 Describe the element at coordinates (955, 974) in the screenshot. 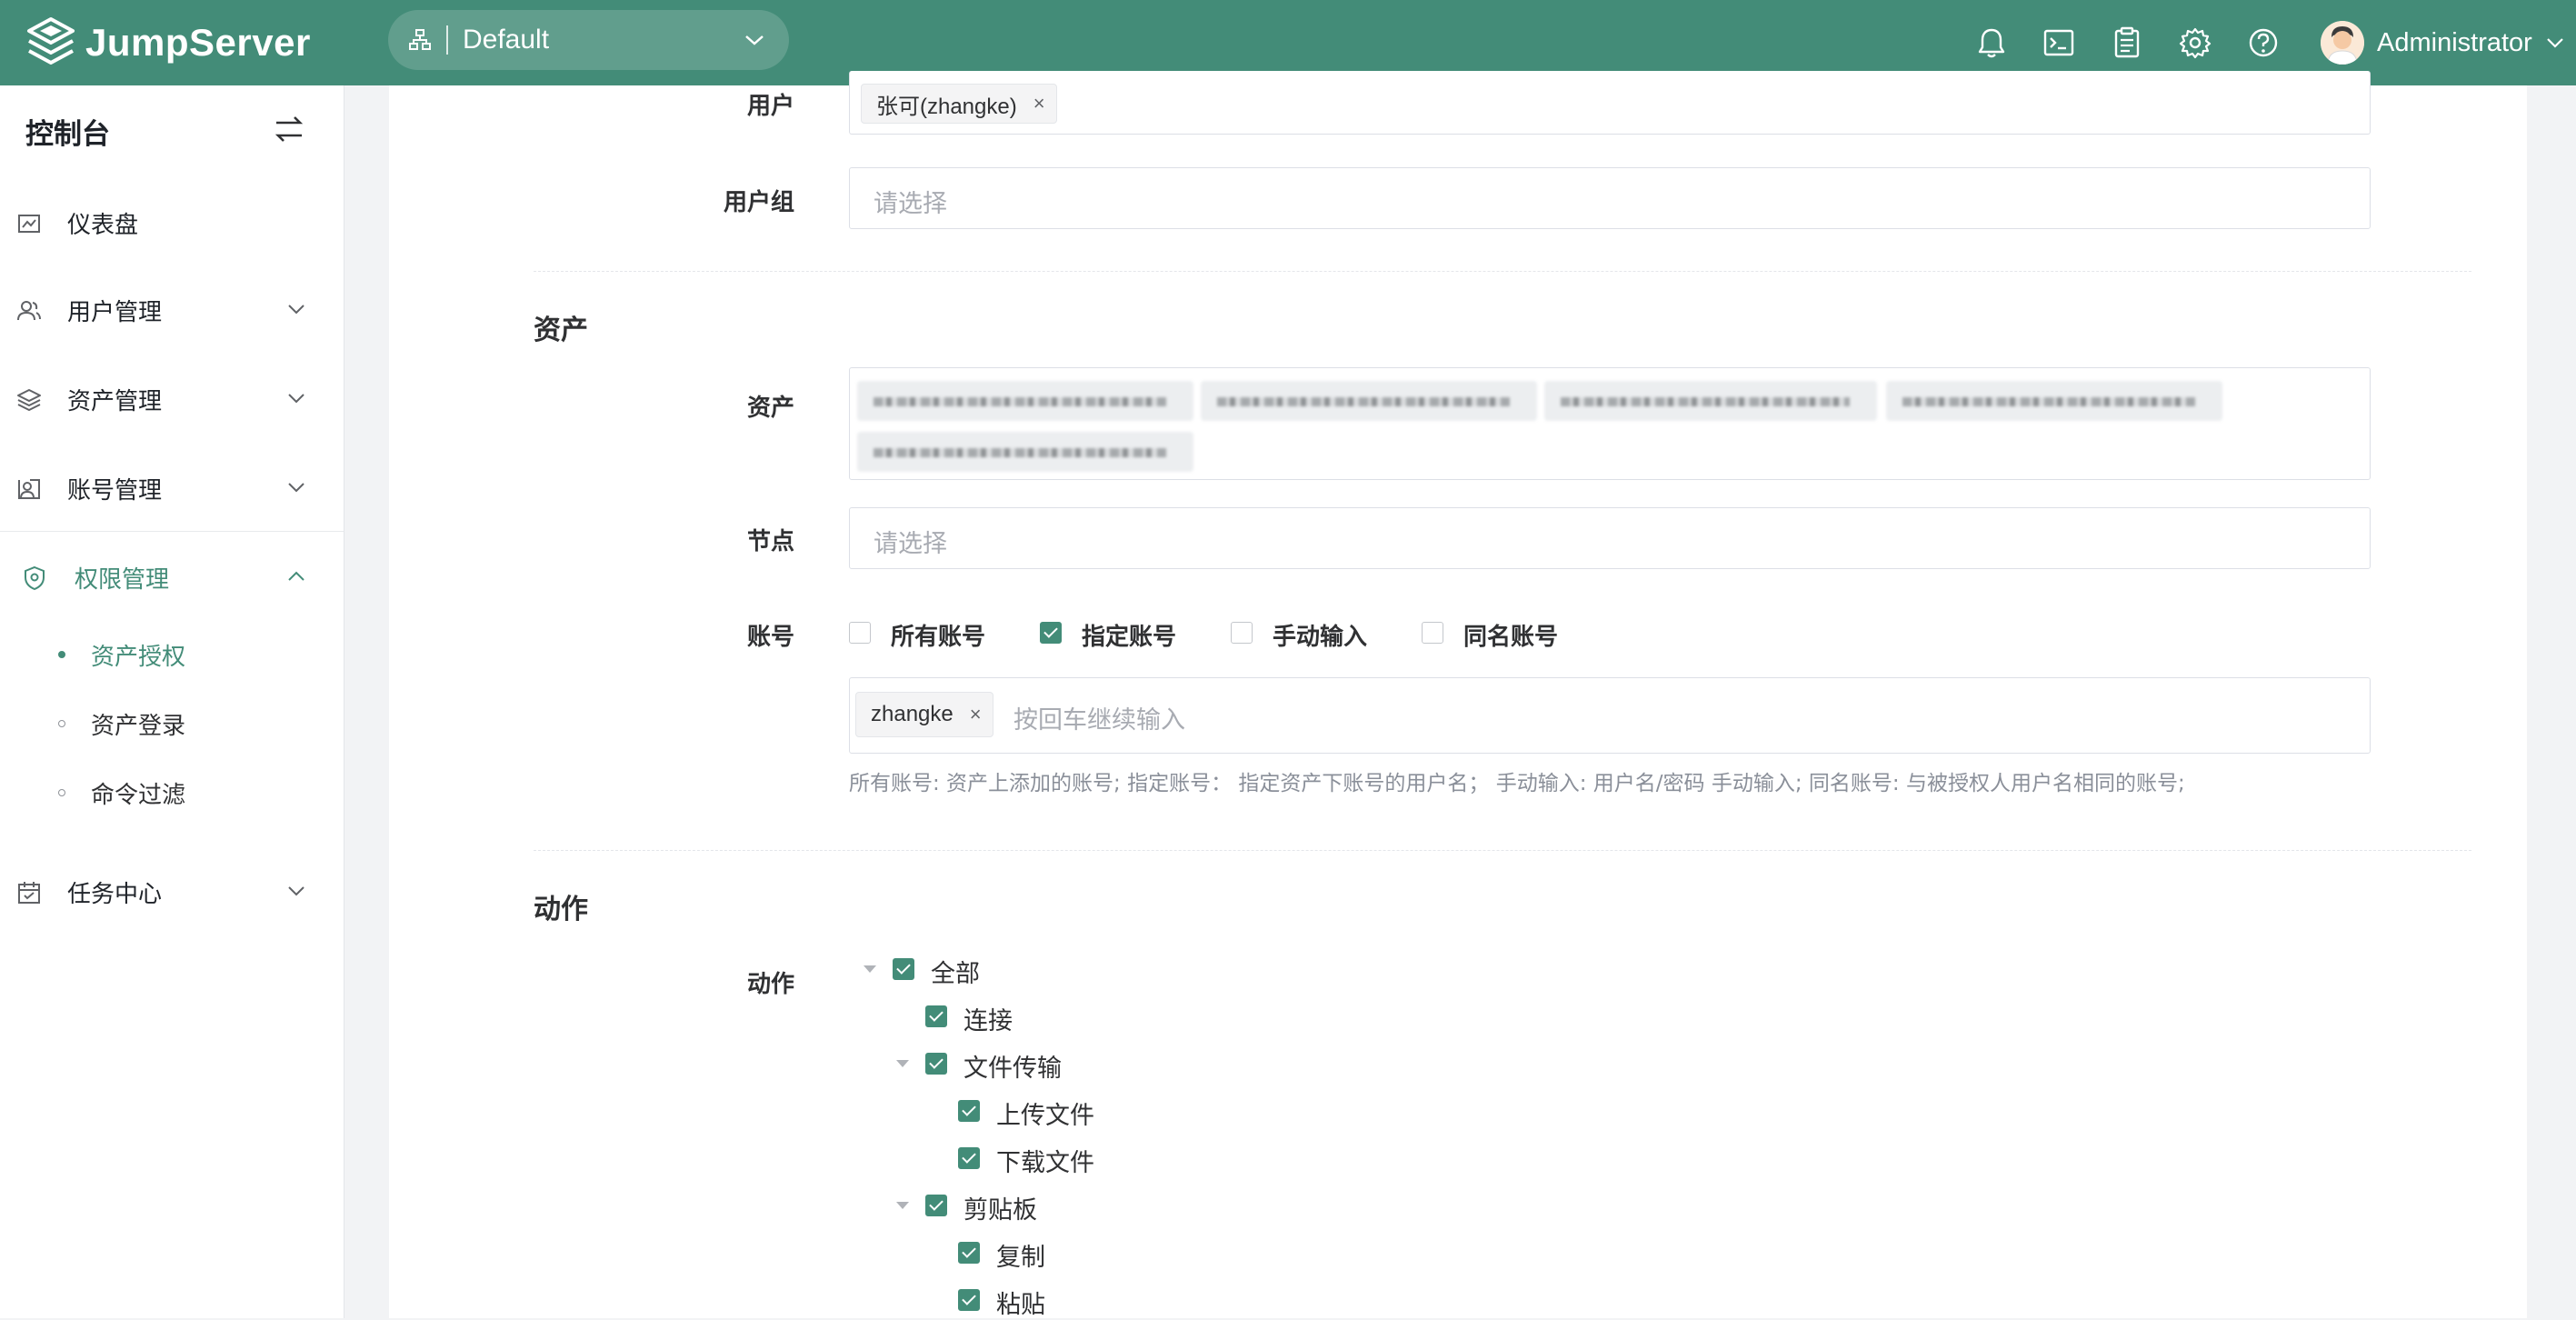

I see `tree-node-label: 全部` at that location.